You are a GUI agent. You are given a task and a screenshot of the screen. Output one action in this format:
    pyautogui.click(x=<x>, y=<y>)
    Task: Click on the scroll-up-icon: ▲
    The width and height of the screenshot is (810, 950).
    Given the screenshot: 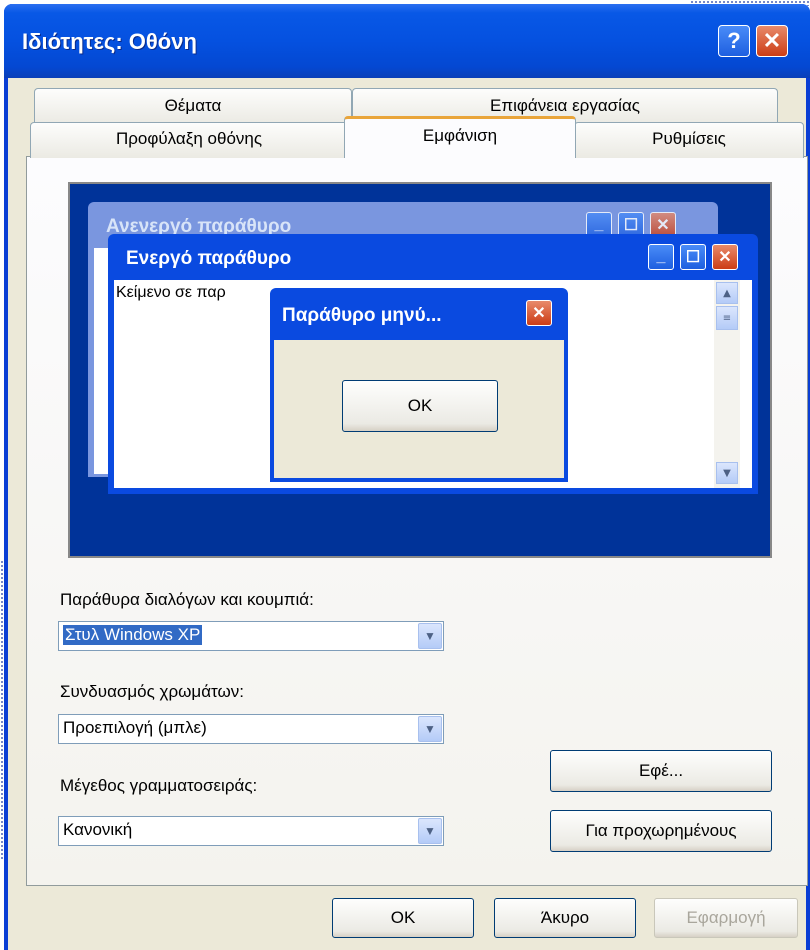 What is the action you would take?
    pyautogui.click(x=727, y=293)
    